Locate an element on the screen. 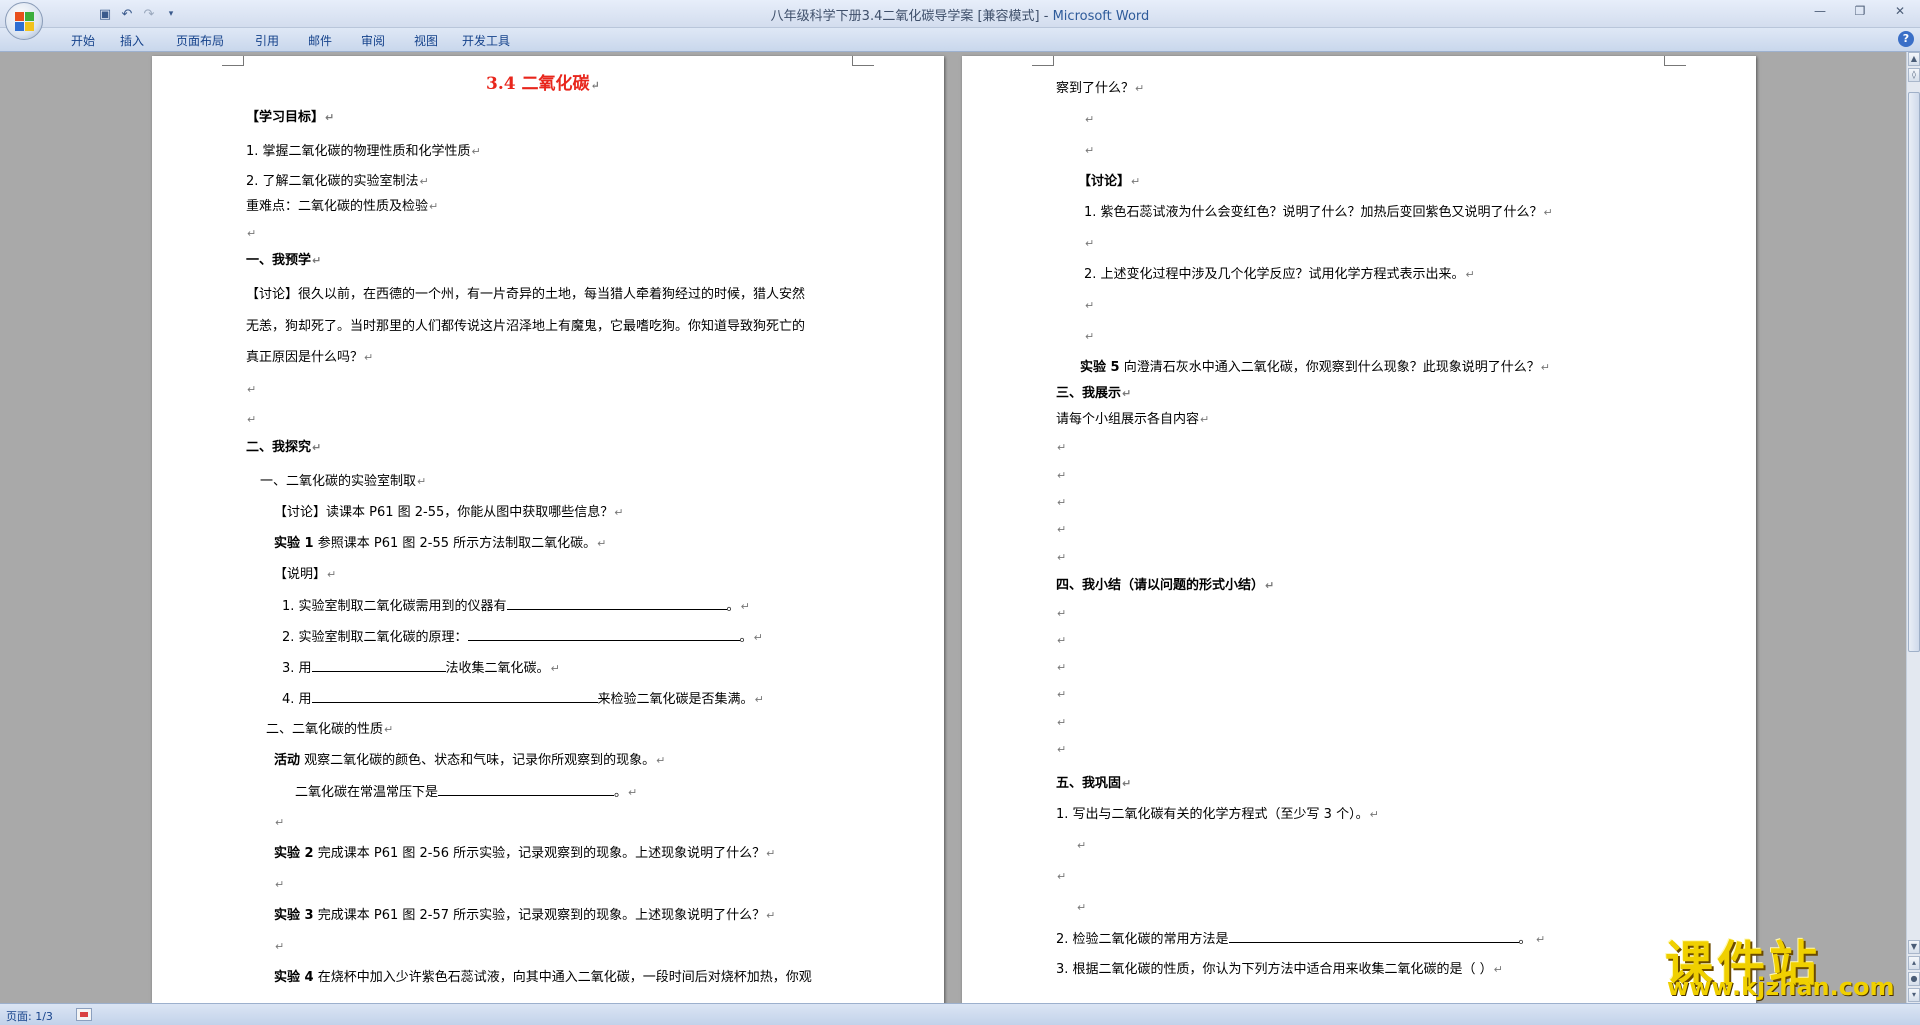 The width and height of the screenshot is (1920, 1025). tab-review: 审阅 is located at coordinates (373, 40).